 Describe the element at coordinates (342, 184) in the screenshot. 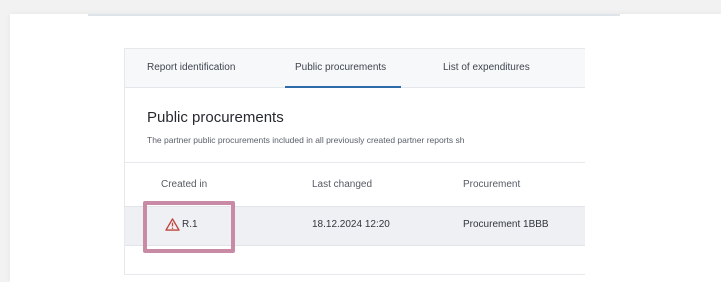

I see `column-header-last-changed: Last changed` at that location.